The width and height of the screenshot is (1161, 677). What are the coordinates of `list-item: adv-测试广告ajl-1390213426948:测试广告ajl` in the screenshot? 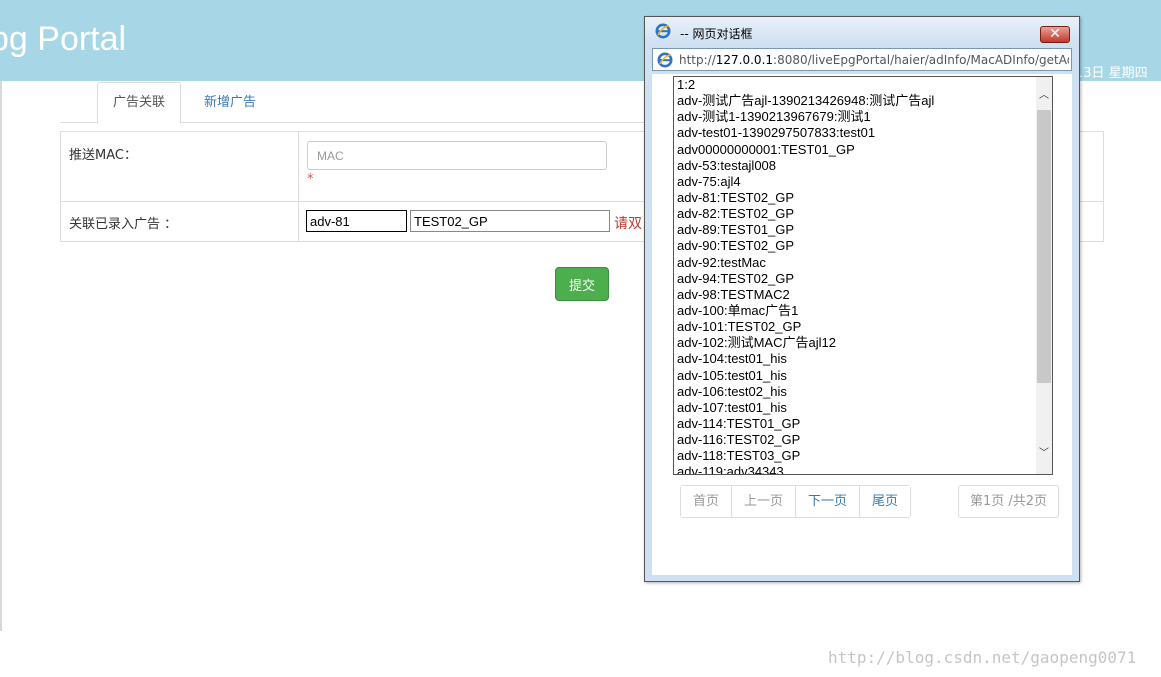 It's located at (855, 101).